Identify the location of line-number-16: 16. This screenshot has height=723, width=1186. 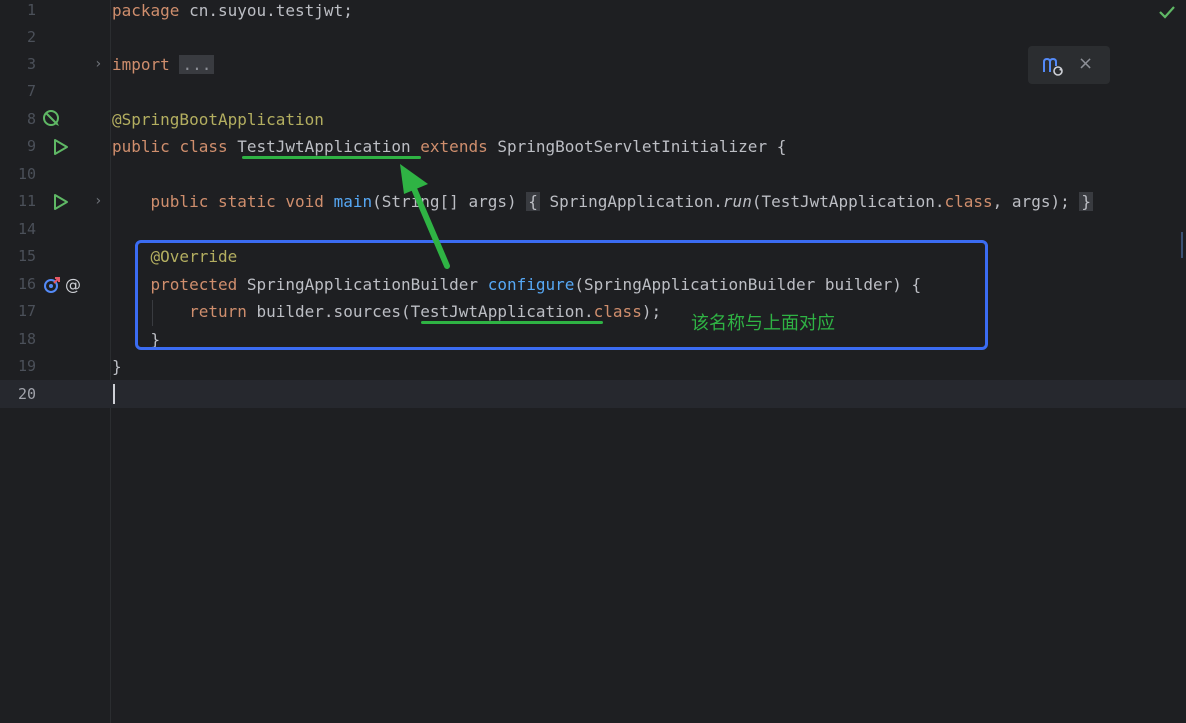
(26, 284).